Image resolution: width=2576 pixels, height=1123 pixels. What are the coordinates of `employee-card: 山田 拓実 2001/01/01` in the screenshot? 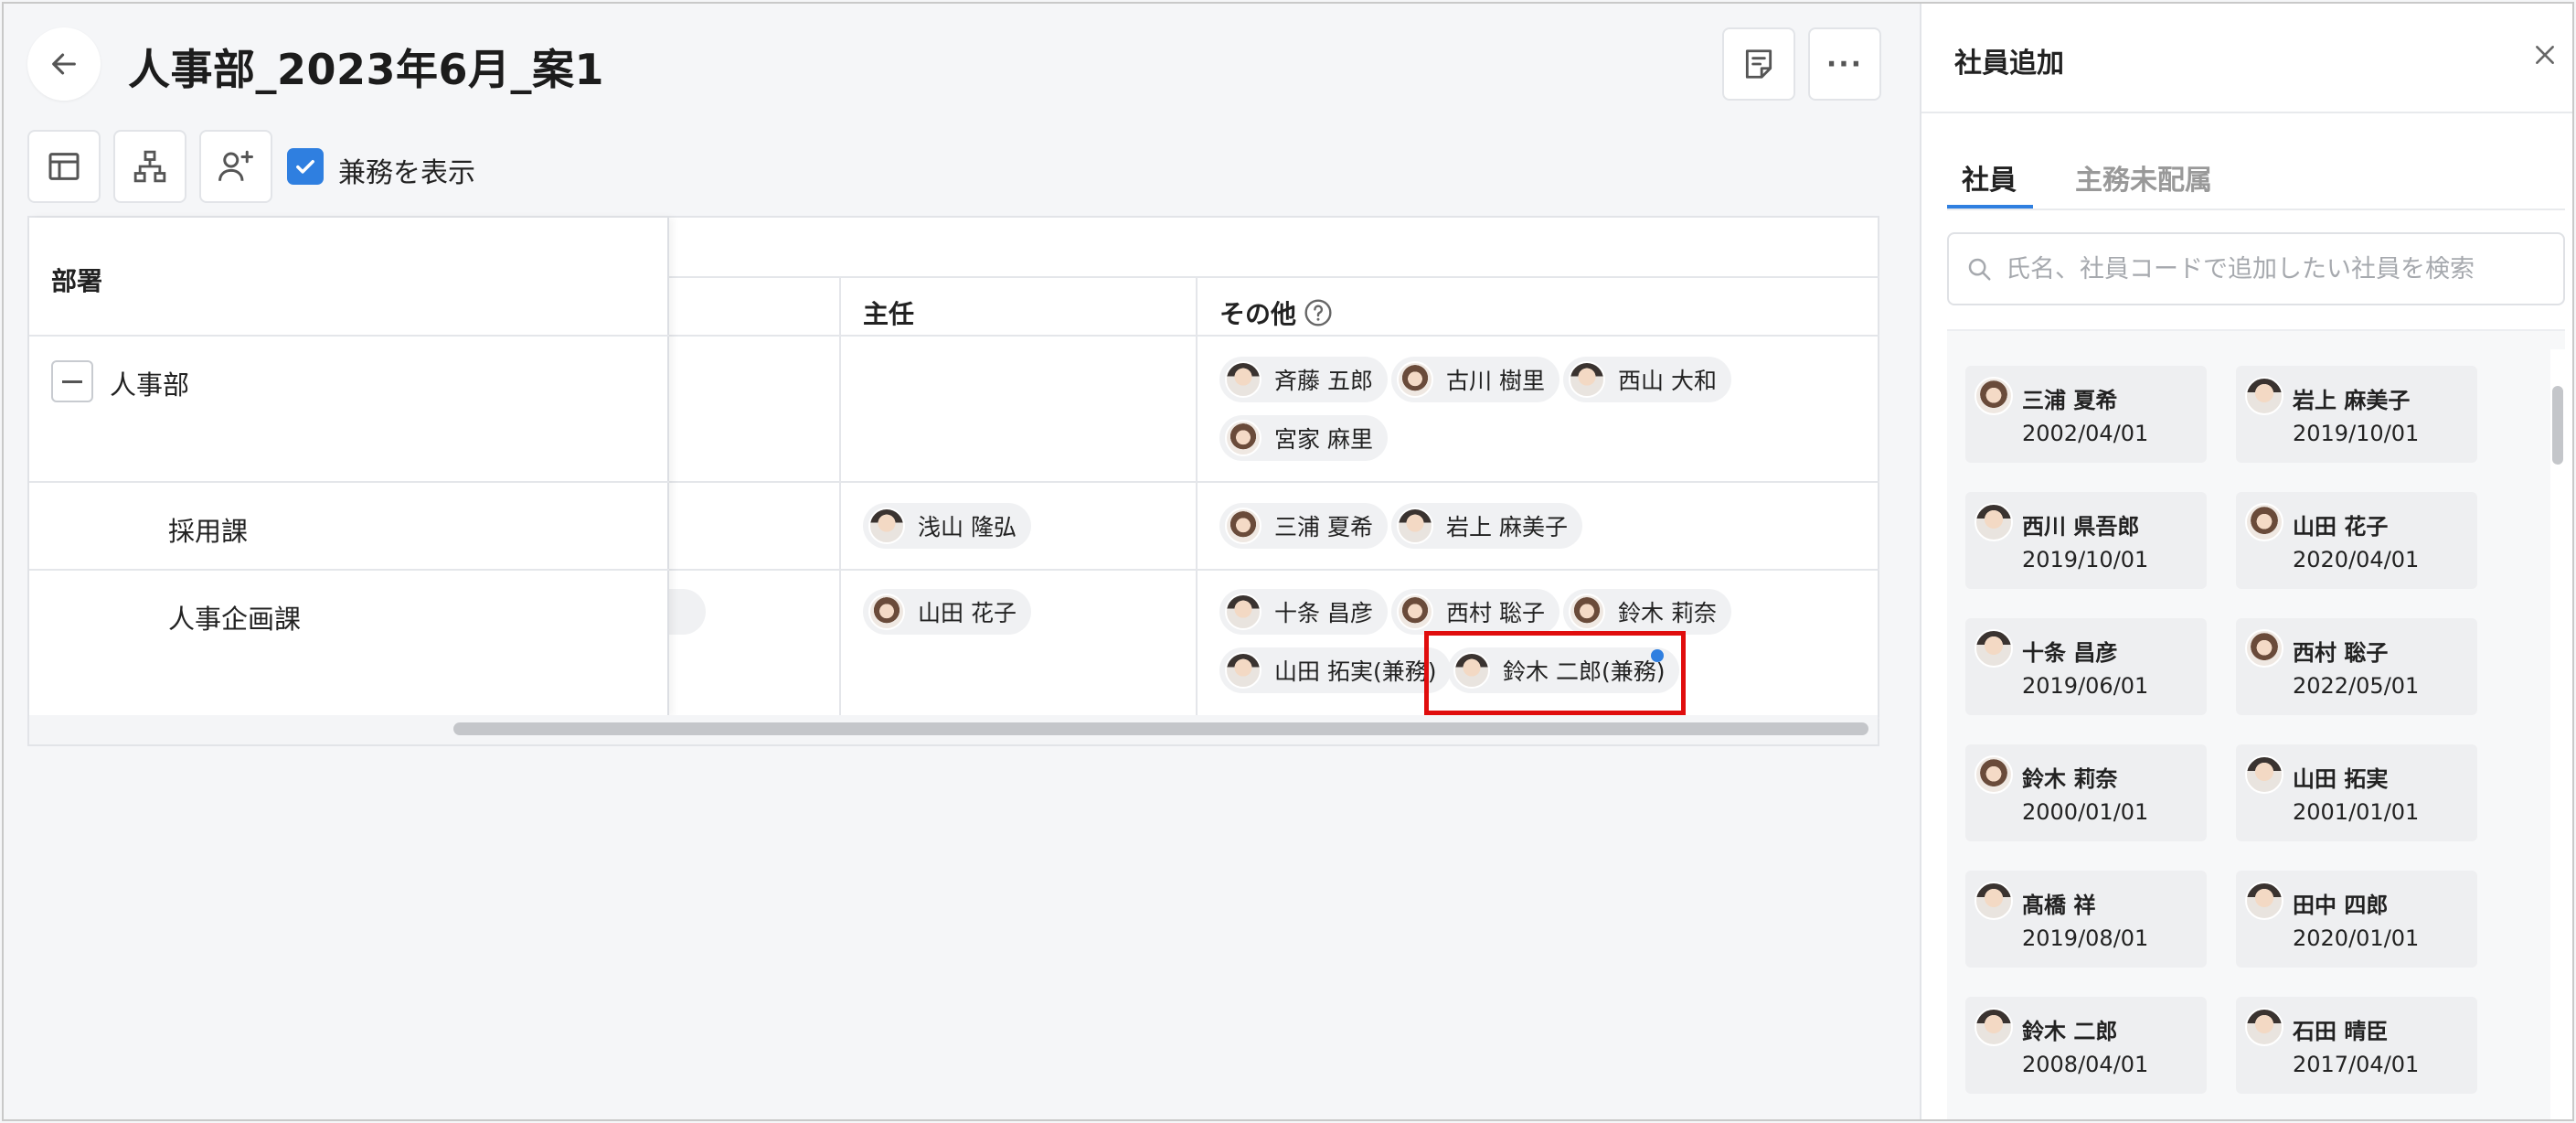 It's located at (2356, 792).